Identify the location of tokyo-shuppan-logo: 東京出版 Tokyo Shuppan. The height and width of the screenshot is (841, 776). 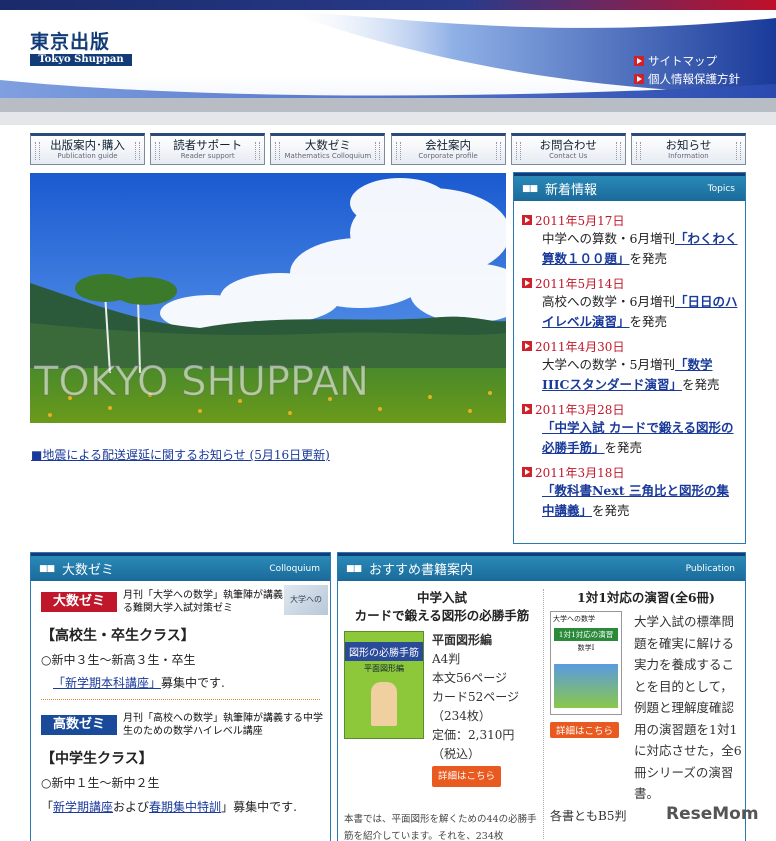
(81, 49).